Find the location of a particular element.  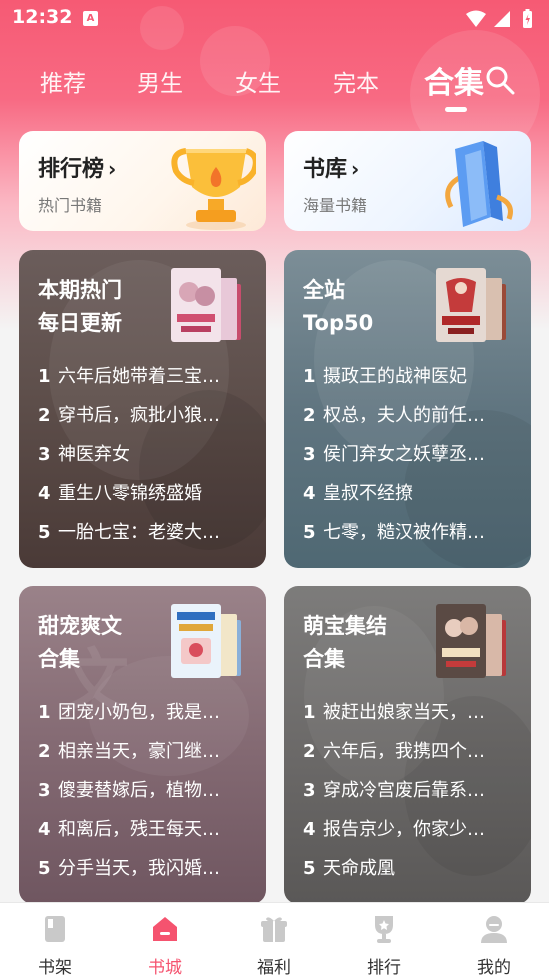

tab-recommend: 推荐 is located at coordinates (63, 81).